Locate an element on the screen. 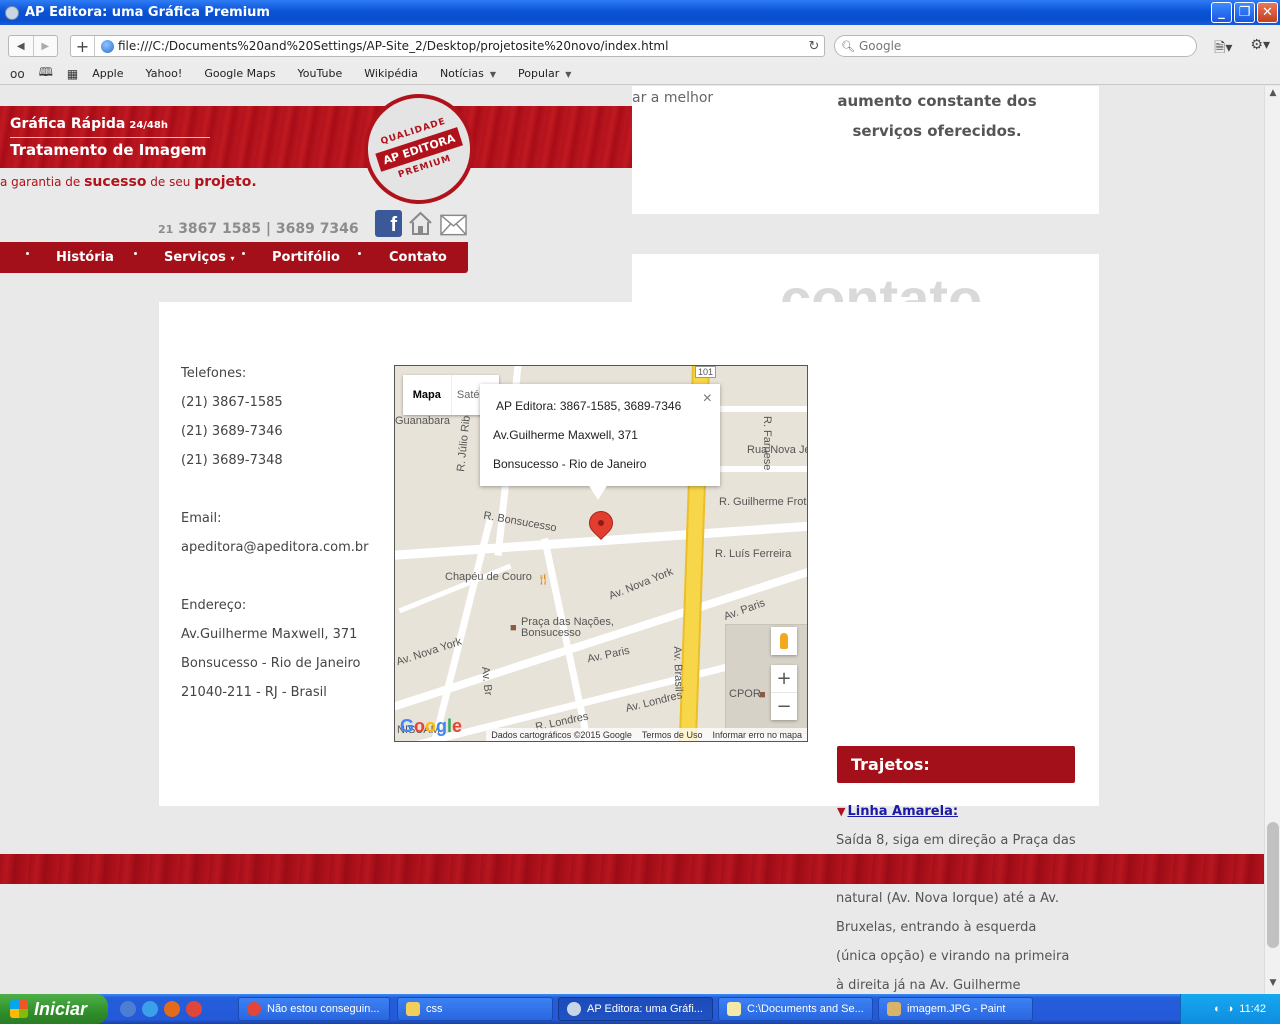 This screenshot has width=1280, height=1024. nav-contato: Contato is located at coordinates (418, 257).